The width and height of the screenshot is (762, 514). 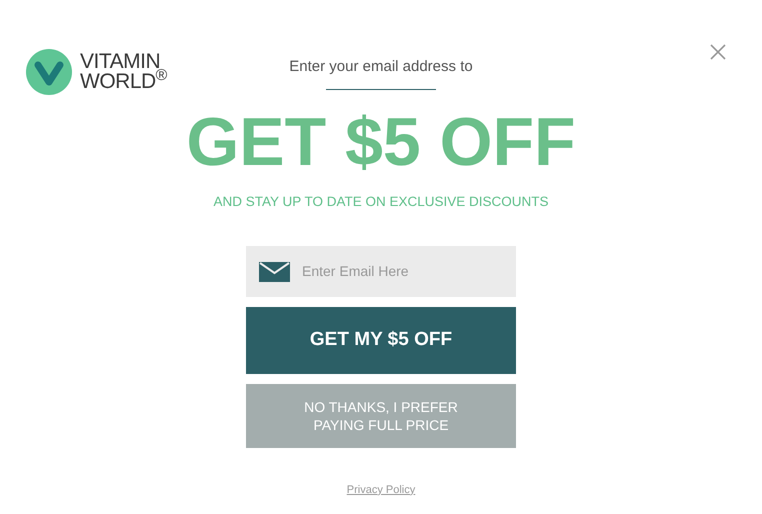 I want to click on intro-text: Enter your email address to, so click(x=381, y=67).